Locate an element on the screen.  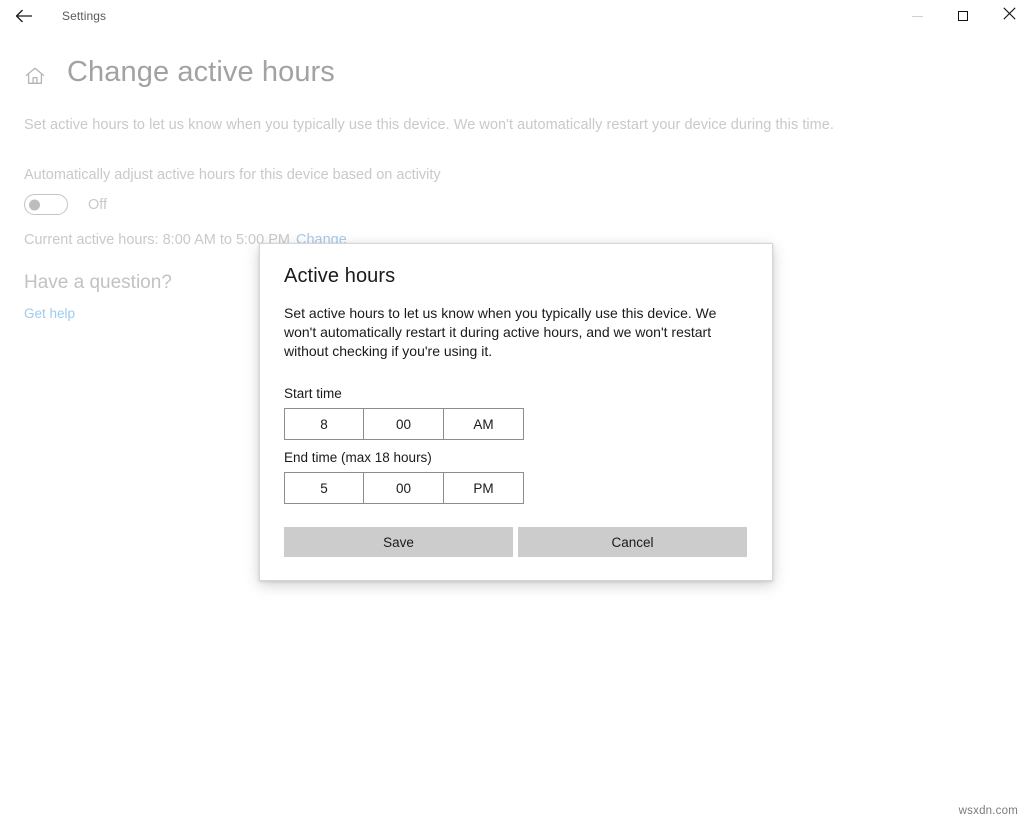
end-hour-field: 5 is located at coordinates (324, 488).